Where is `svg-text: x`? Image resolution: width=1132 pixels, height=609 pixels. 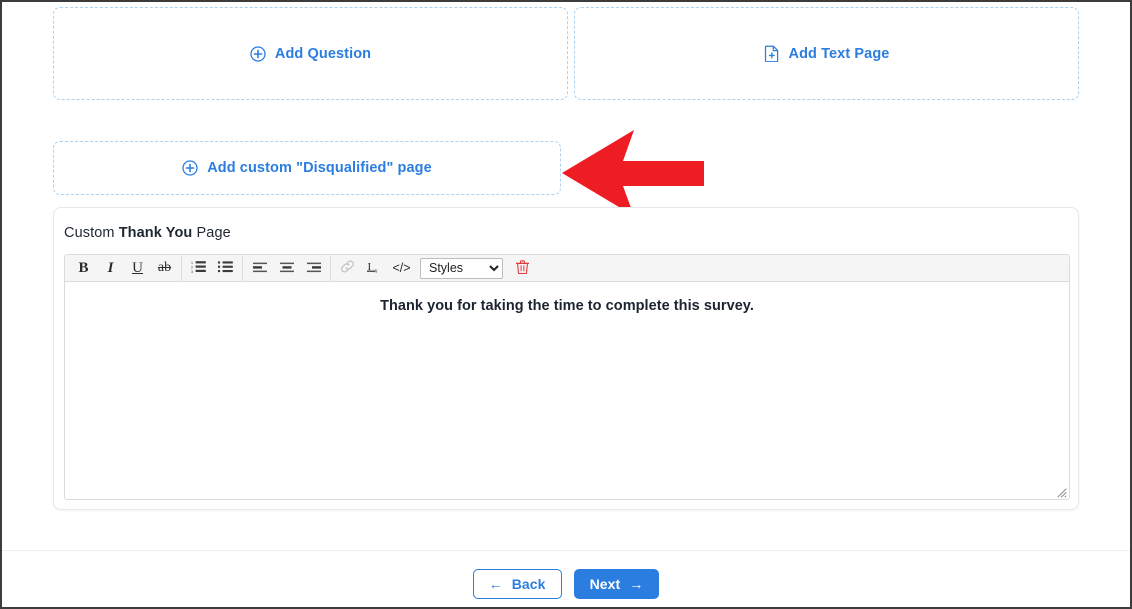
svg-text: x is located at coordinates (375, 270).